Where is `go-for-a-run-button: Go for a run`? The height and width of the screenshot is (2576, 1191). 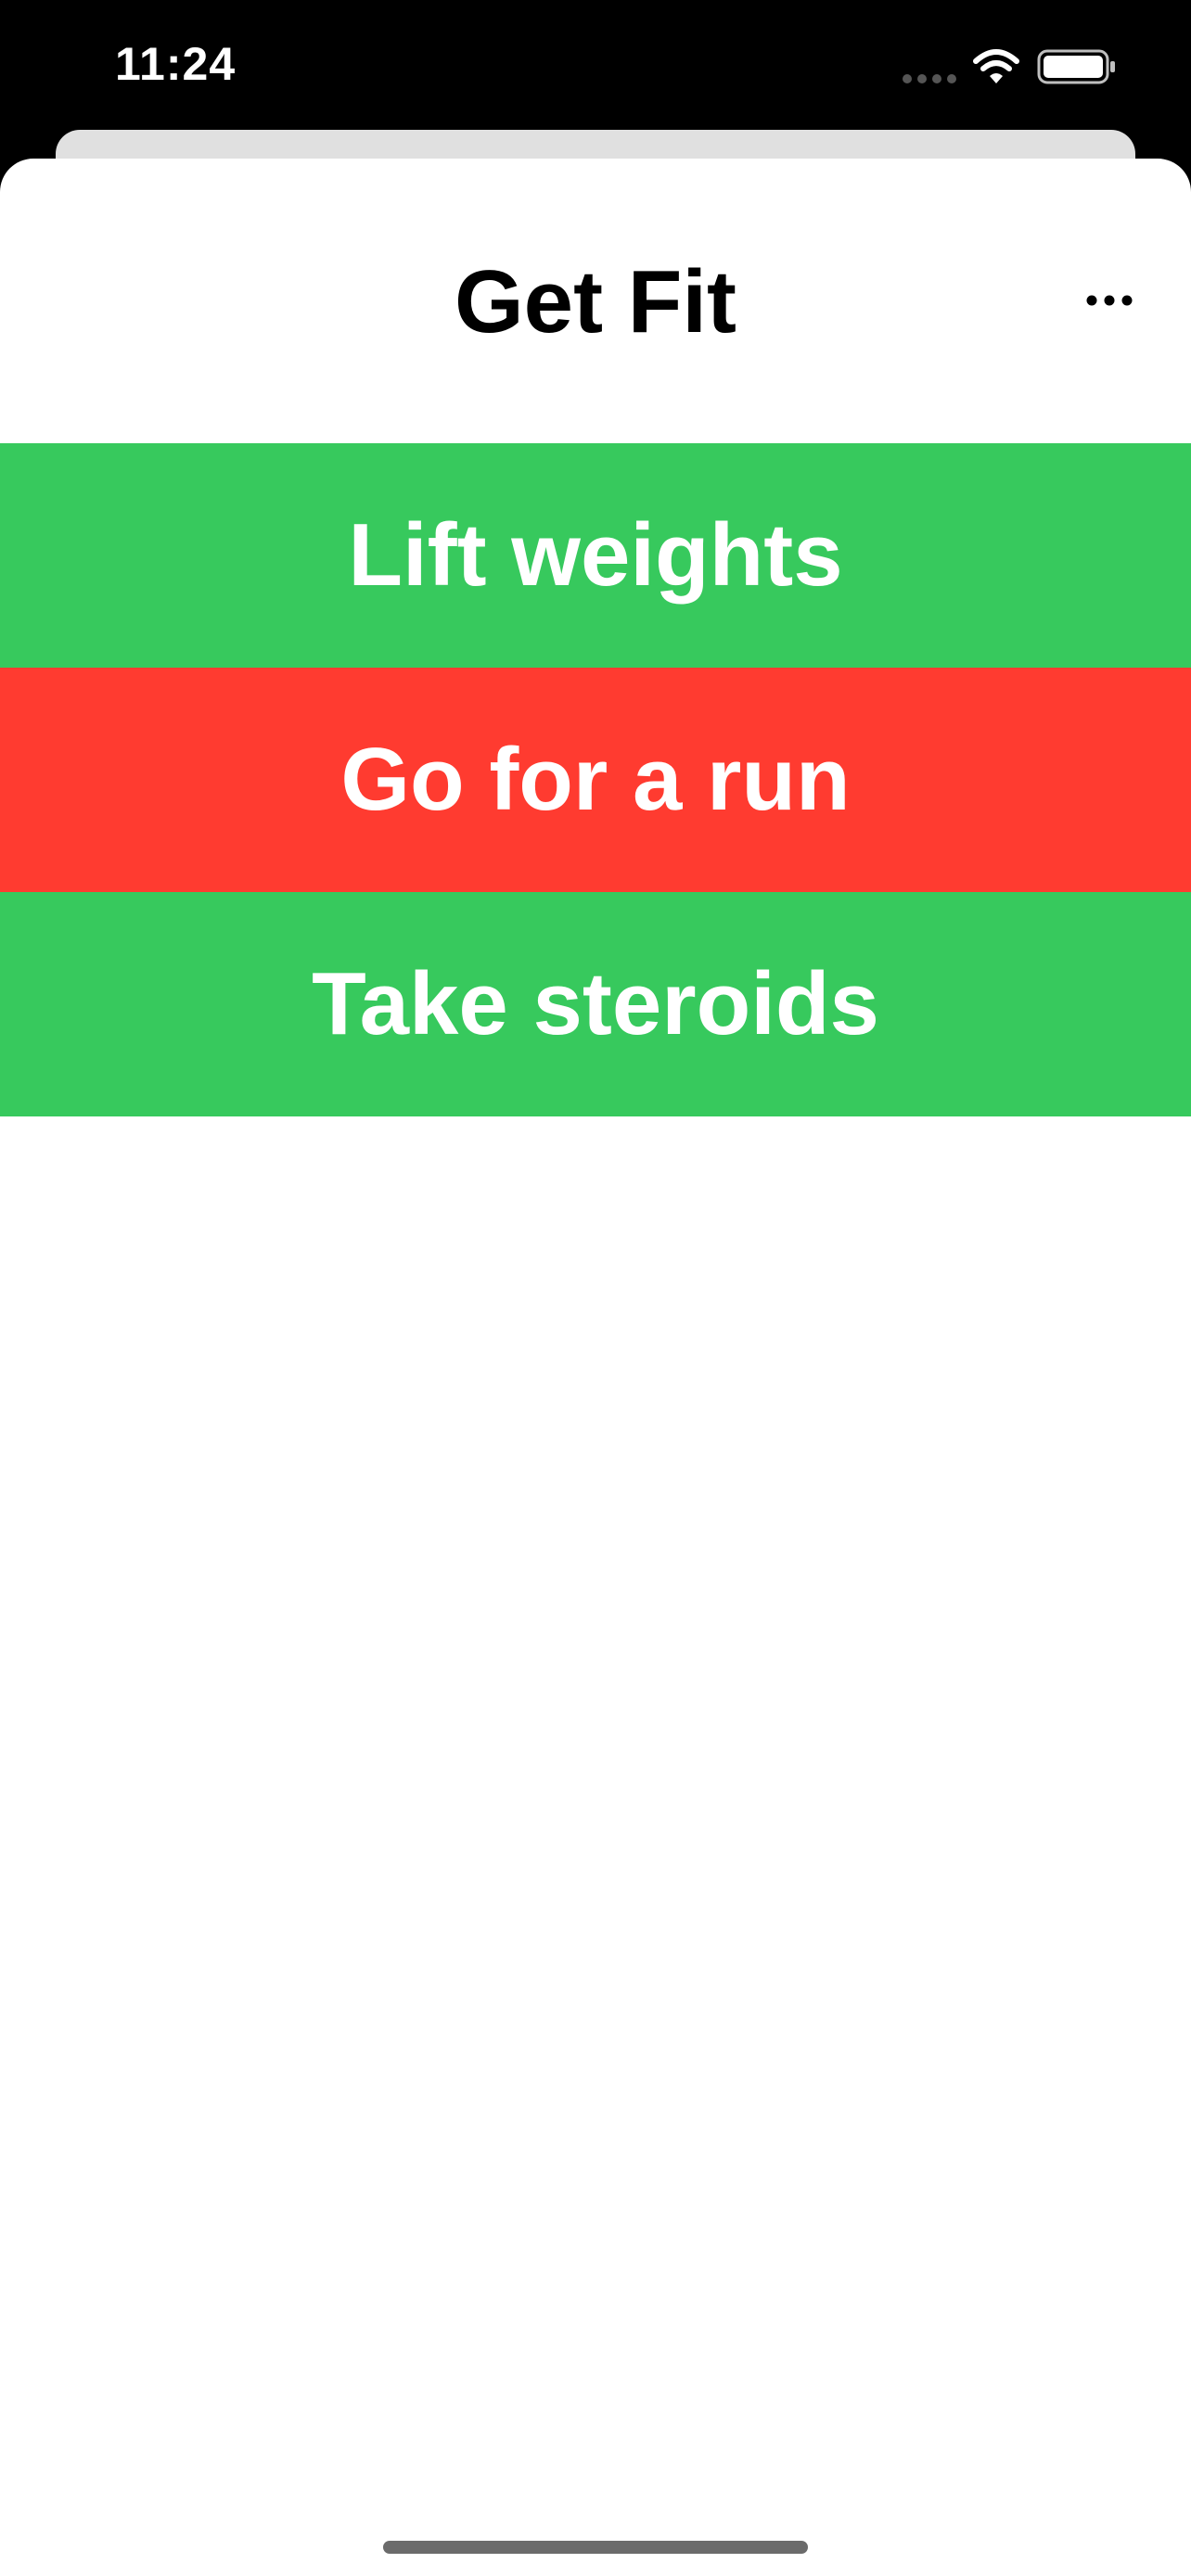 go-for-a-run-button: Go for a run is located at coordinates (595, 780).